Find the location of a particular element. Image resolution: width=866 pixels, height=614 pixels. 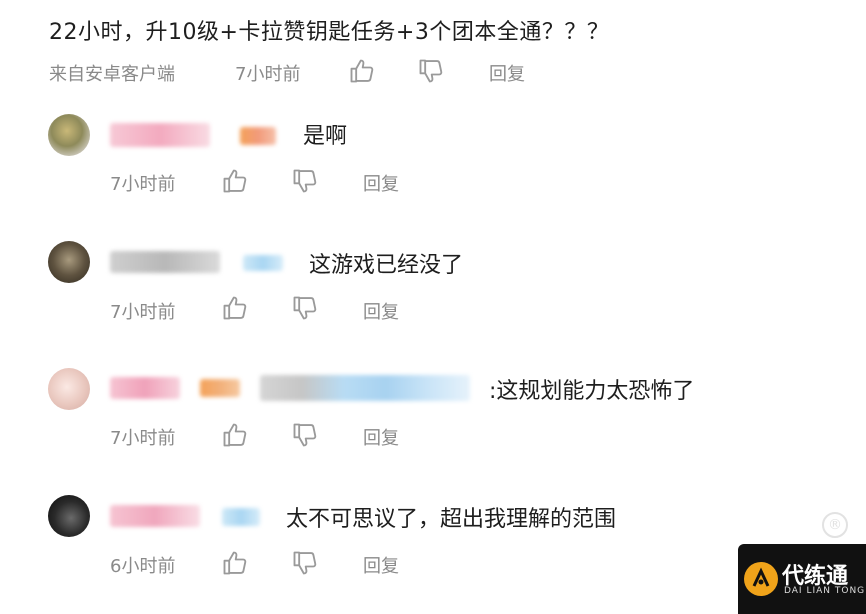

post-text: 22小时，升10级+卡拉赞钥匙任务+3个团本全通？？？ is located at coordinates (329, 32).